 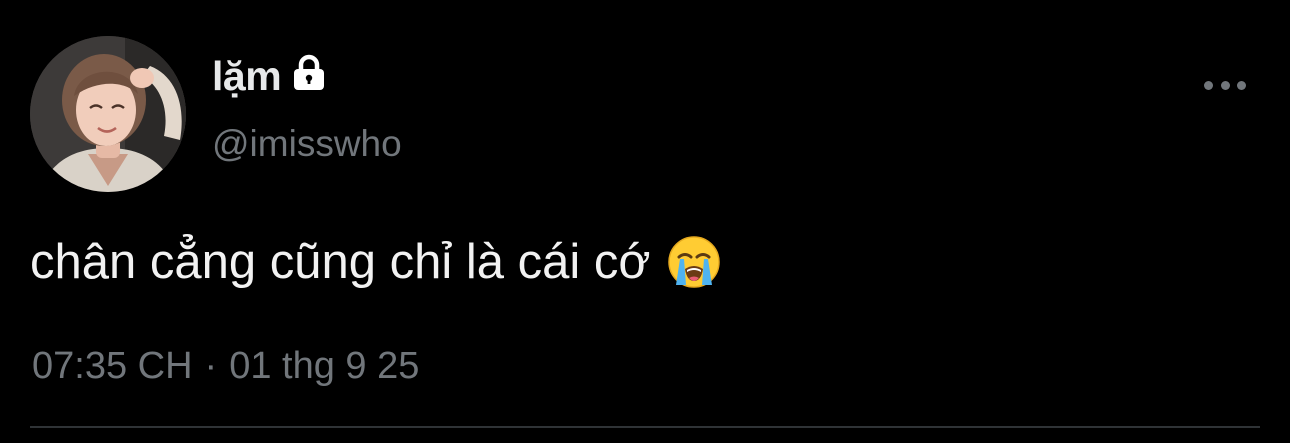 I want to click on lock-icon, so click(x=309, y=72).